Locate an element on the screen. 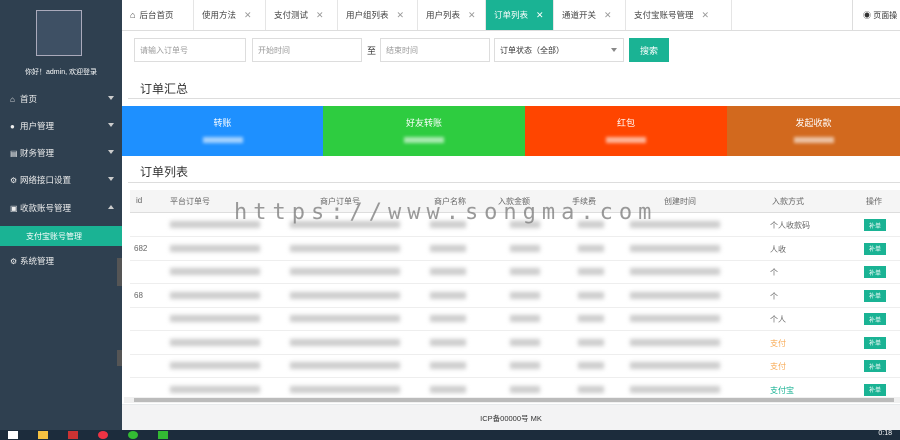 Image resolution: width=900 pixels, height=440 pixels. card-label: 好友转账 is located at coordinates (423, 123).